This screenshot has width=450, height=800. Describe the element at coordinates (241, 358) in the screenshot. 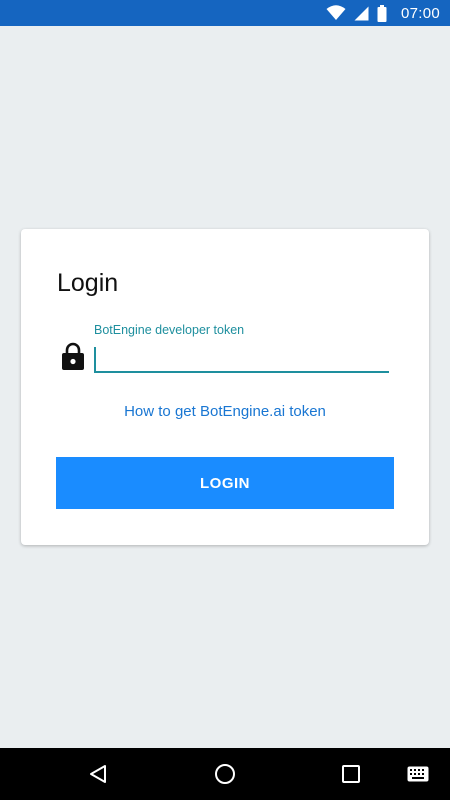

I see `token-input` at that location.